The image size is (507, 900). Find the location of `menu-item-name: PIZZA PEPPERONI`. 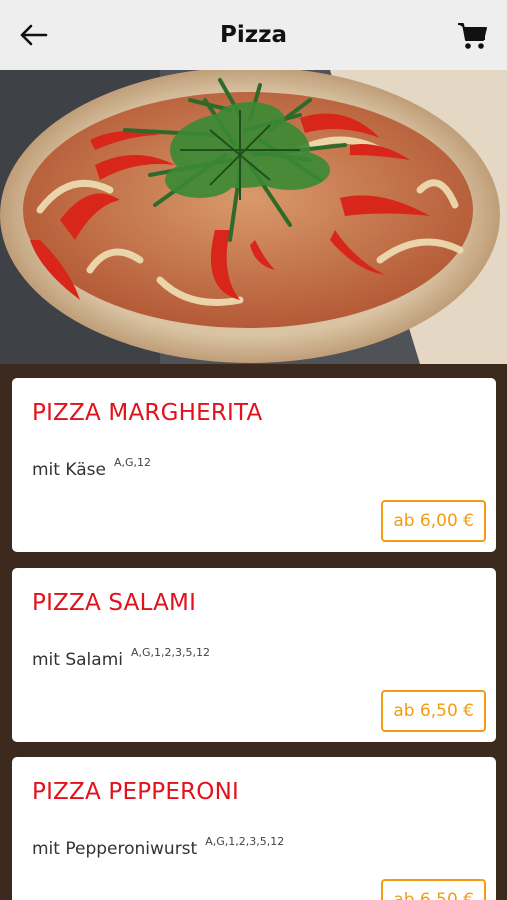

menu-item-name: PIZZA PEPPERONI is located at coordinates (135, 792).